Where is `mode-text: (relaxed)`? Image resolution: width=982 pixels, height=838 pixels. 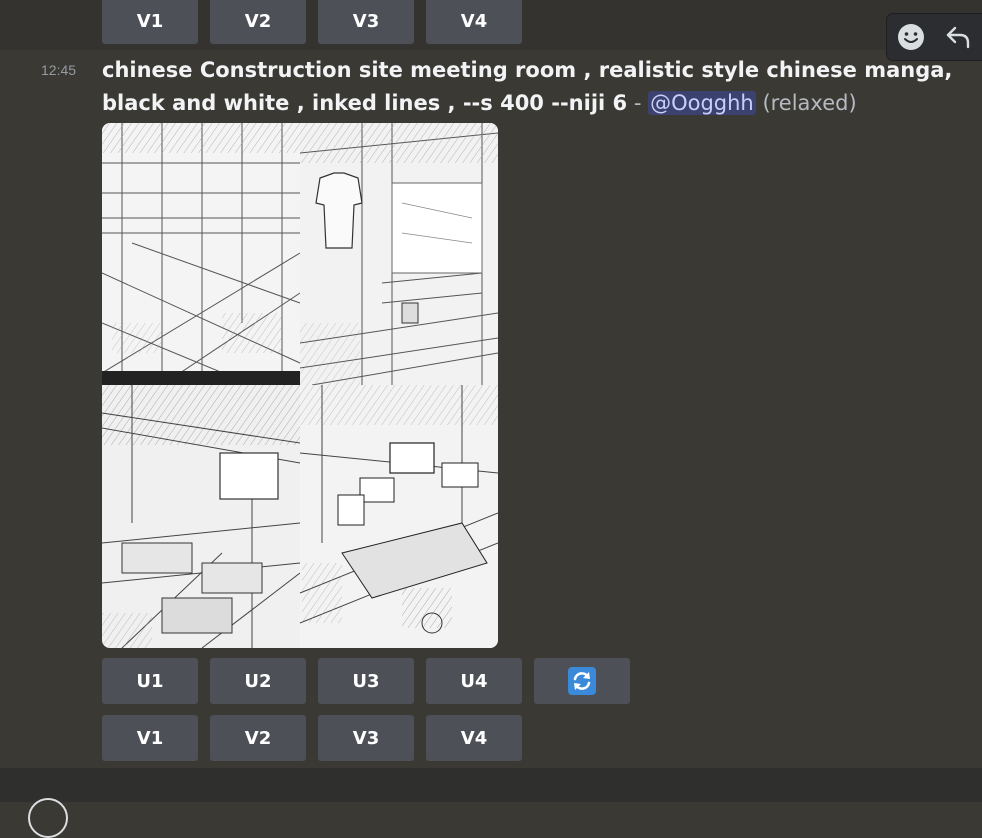
mode-text: (relaxed) is located at coordinates (809, 103).